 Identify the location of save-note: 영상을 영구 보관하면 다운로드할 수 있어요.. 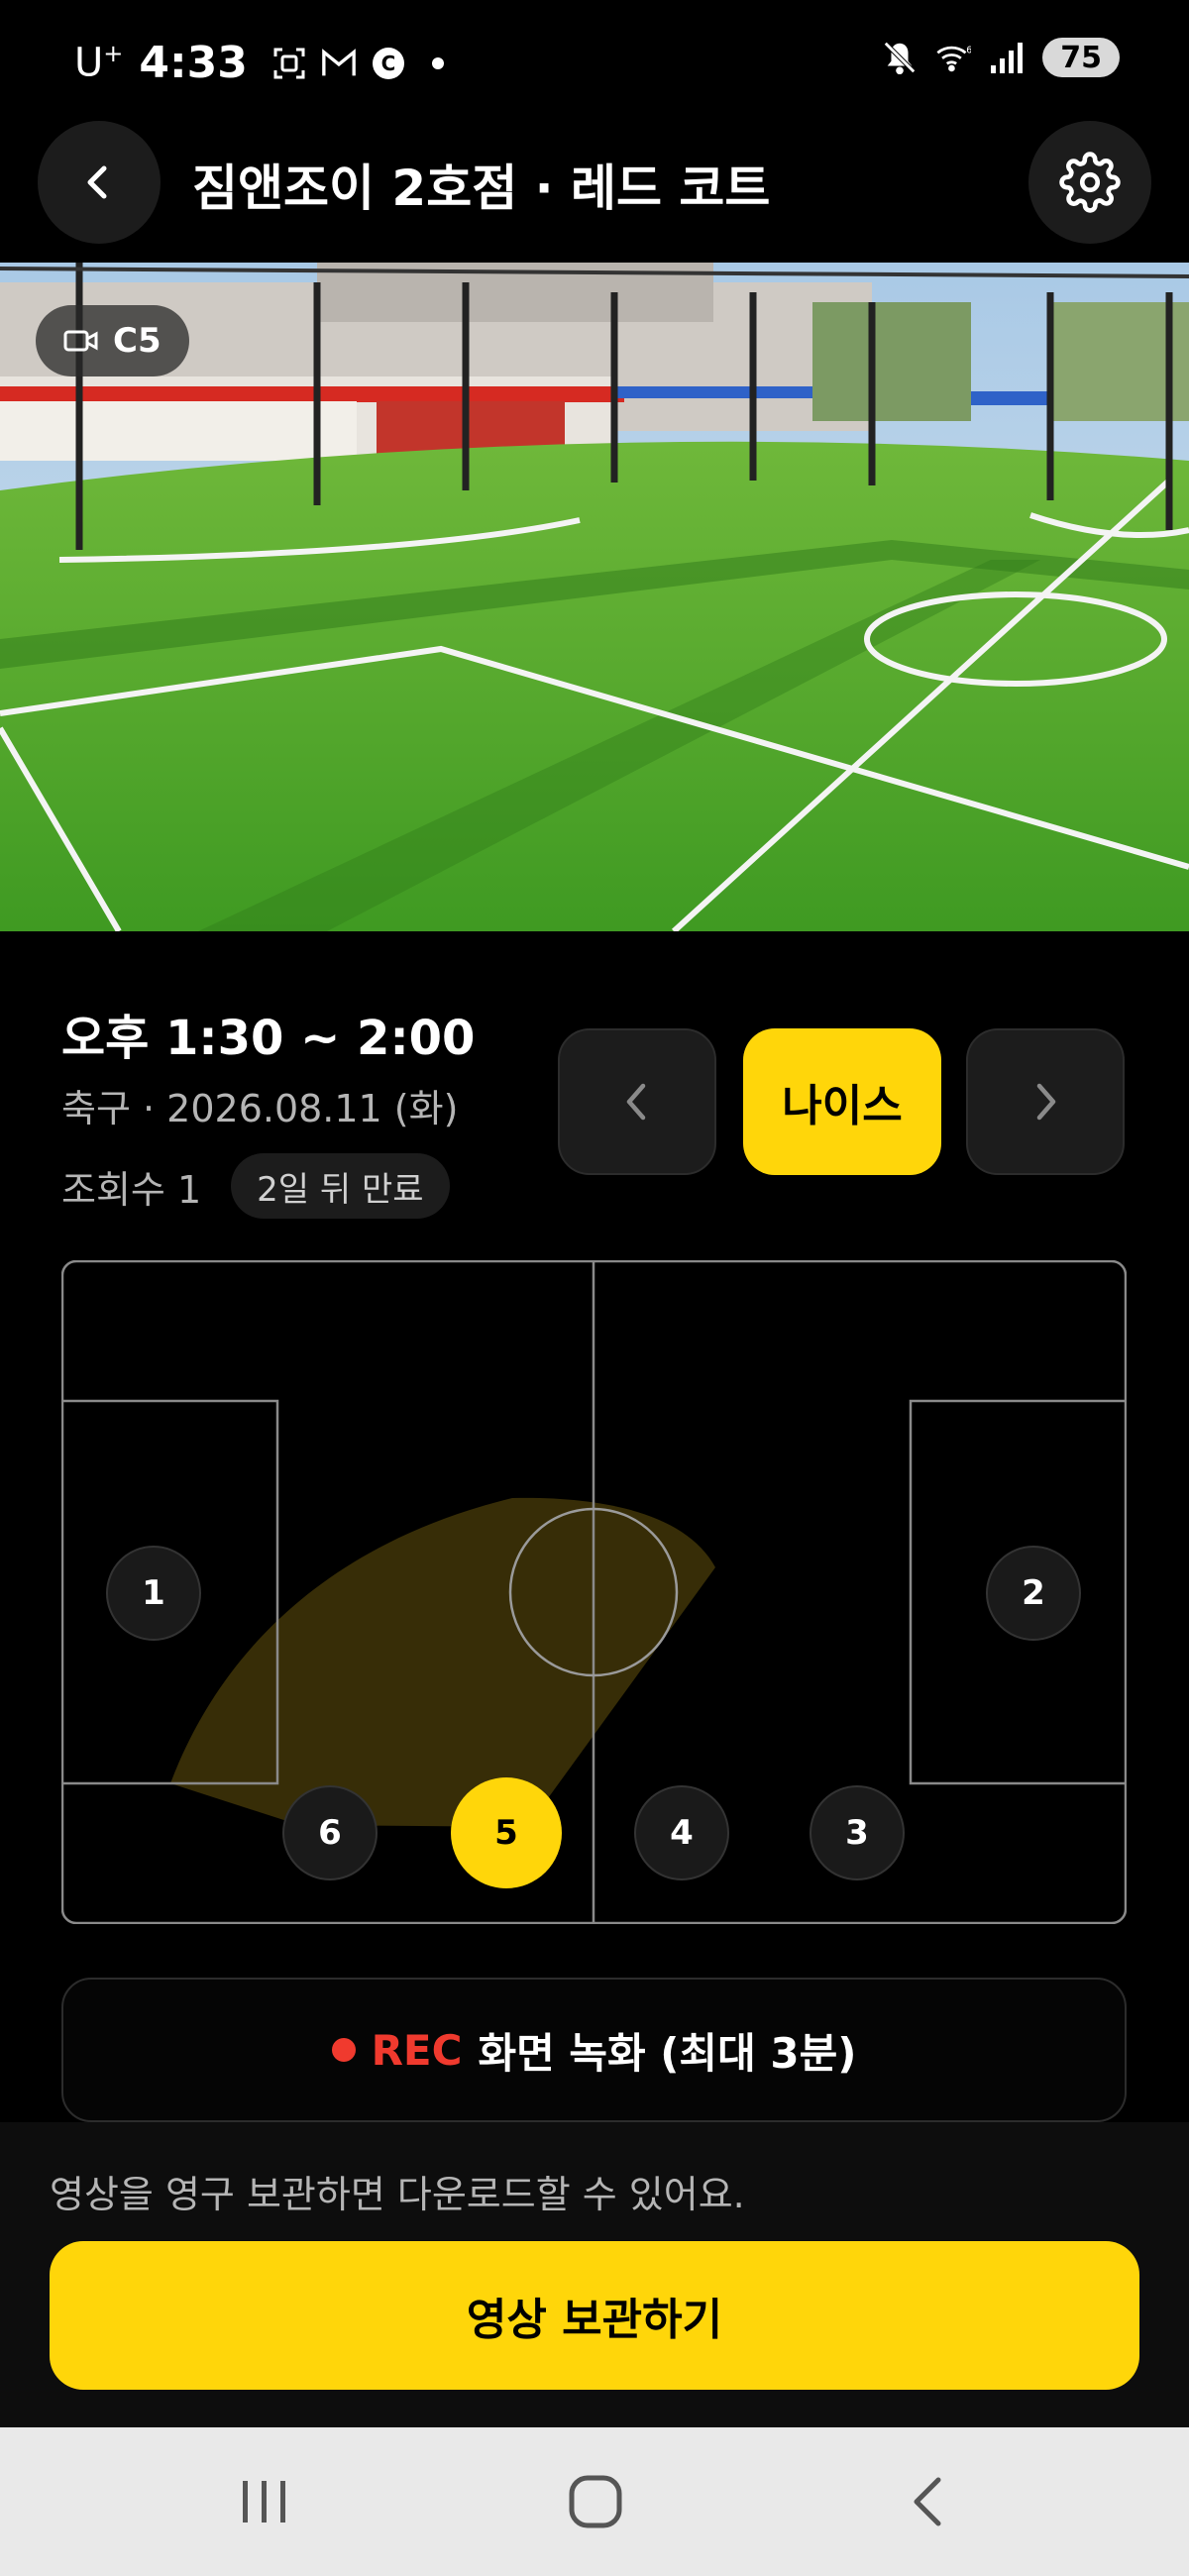
(397, 2194).